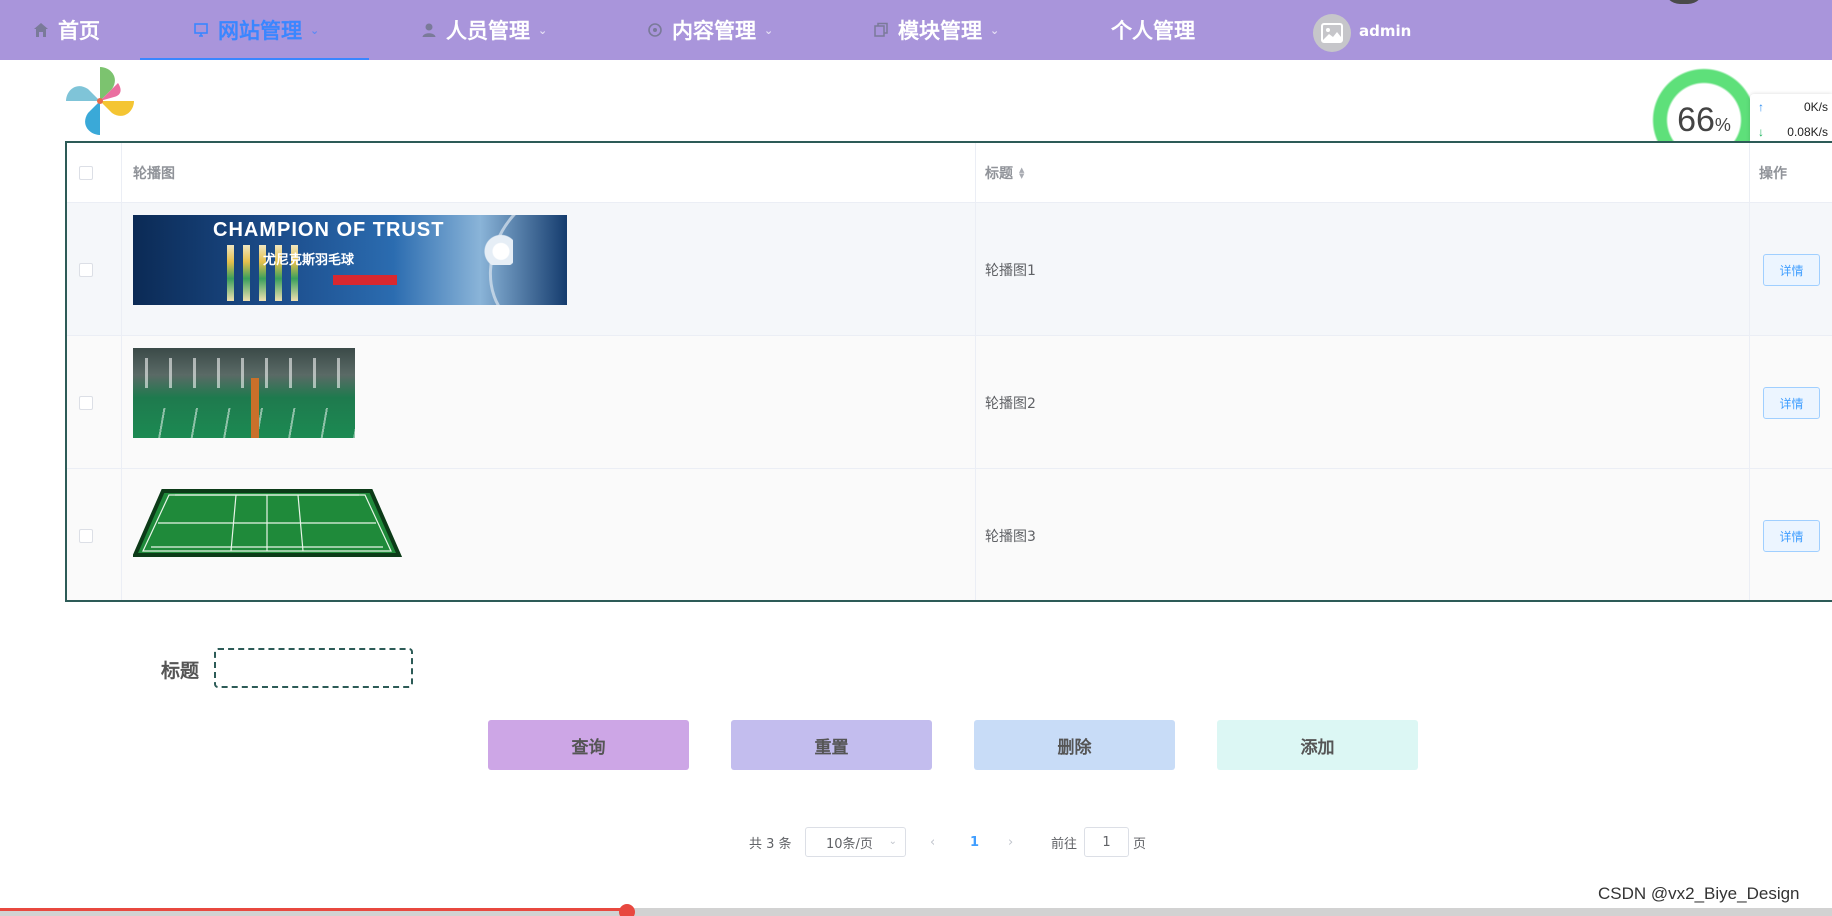  What do you see at coordinates (429, 30) in the screenshot?
I see `user-icon` at bounding box center [429, 30].